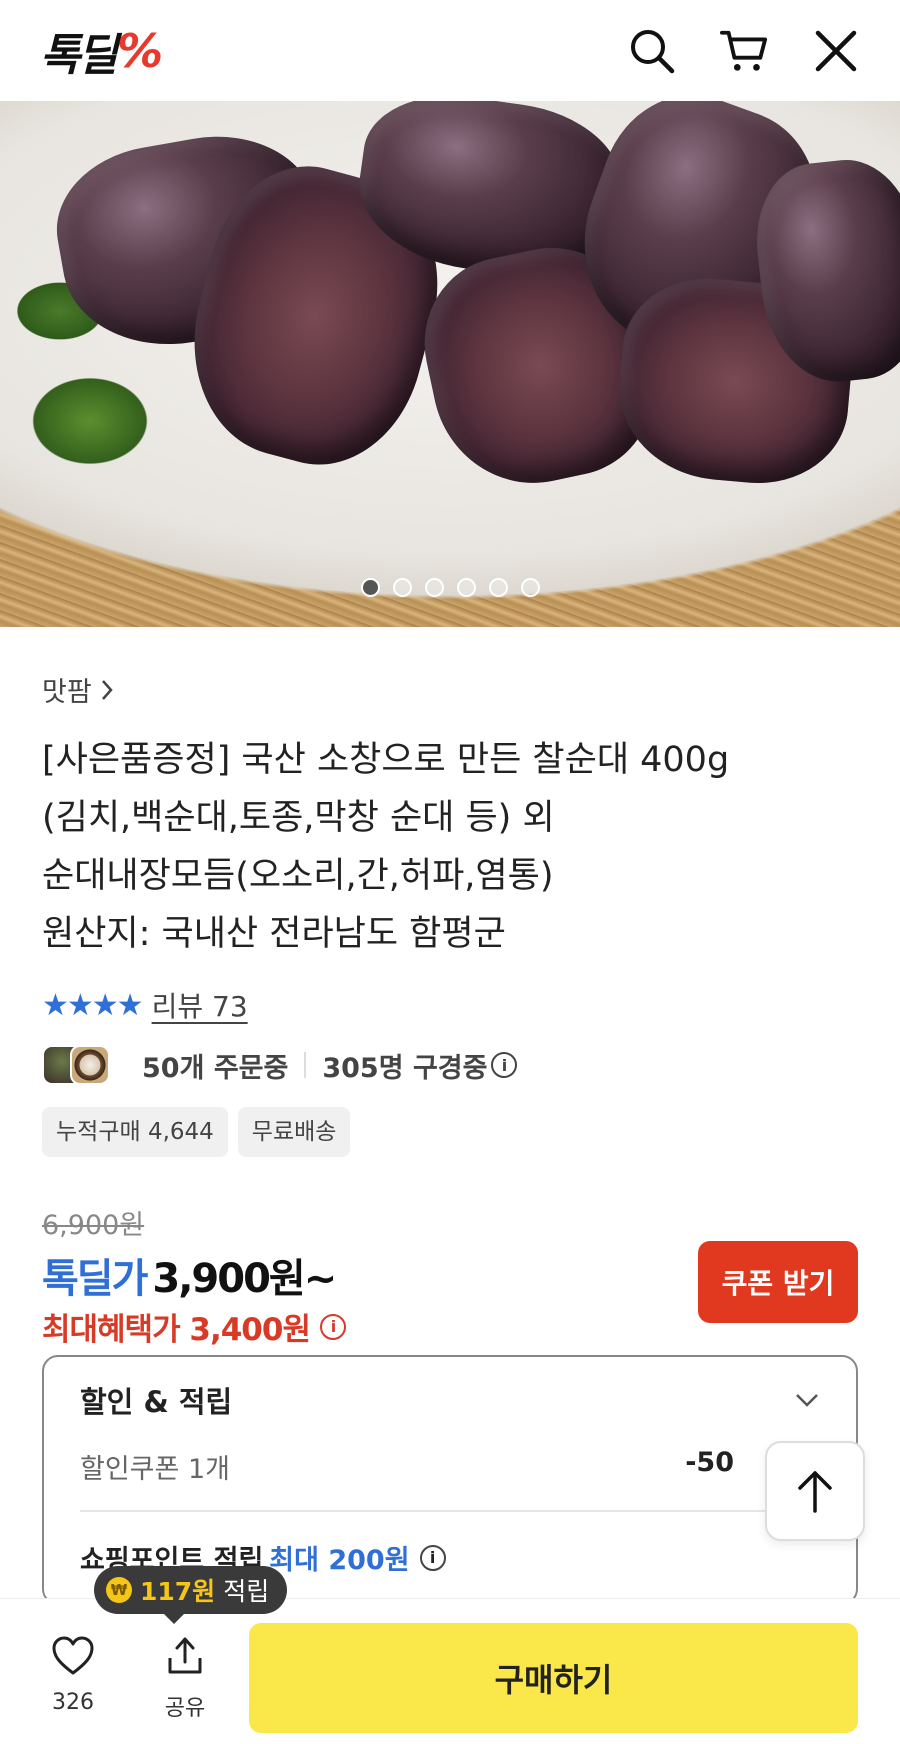 This screenshot has height=1744, width=900. I want to click on title-line: 원산지: 국내산 전라남도 함평군, so click(274, 934).